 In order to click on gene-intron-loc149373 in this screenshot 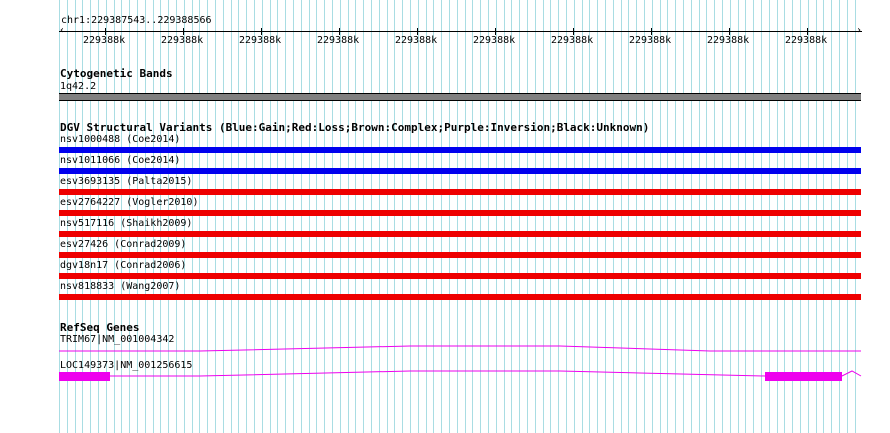, I will do `click(460, 373)`.